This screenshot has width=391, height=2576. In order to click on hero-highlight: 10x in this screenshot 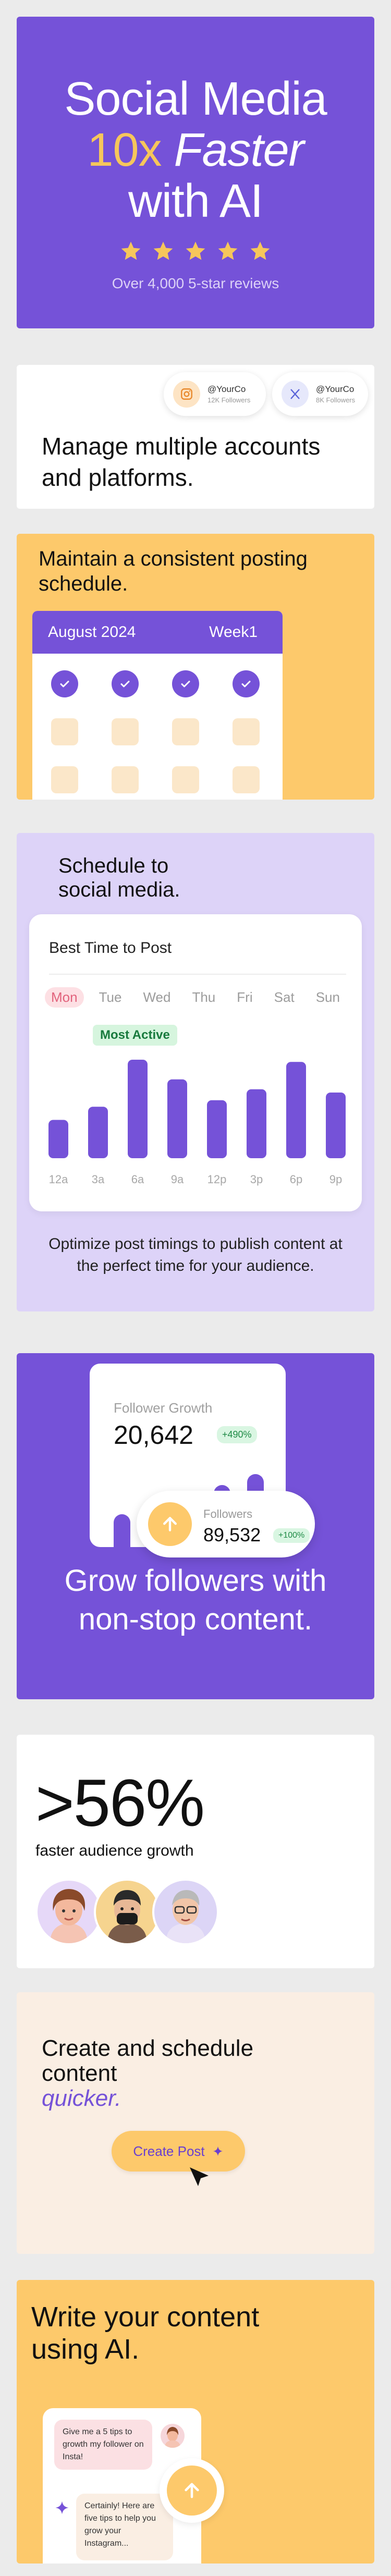, I will do `click(124, 150)`.